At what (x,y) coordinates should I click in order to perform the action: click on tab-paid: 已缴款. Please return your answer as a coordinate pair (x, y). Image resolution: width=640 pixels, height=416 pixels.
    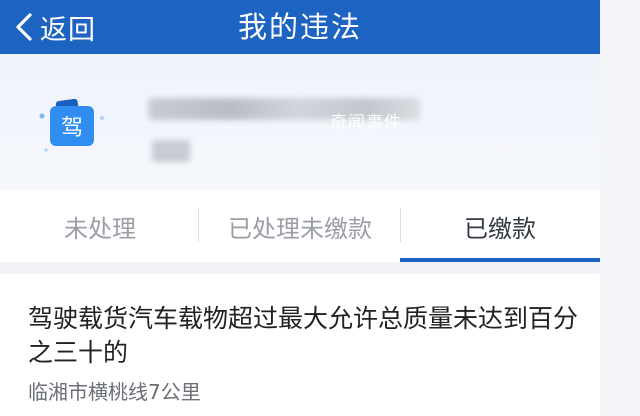
    Looking at the image, I should click on (500, 226).